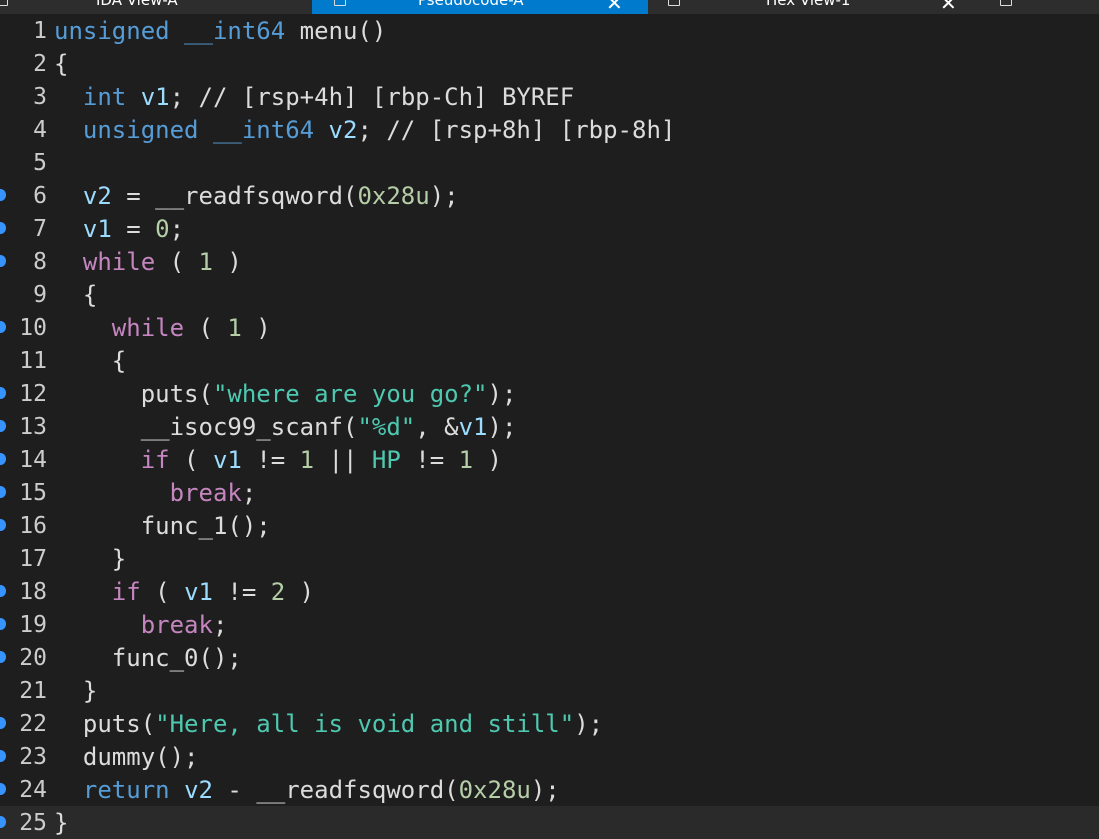 The image size is (1099, 839). I want to click on tab-pseudocode: Pseudocode-A ✕, so click(480, 7).